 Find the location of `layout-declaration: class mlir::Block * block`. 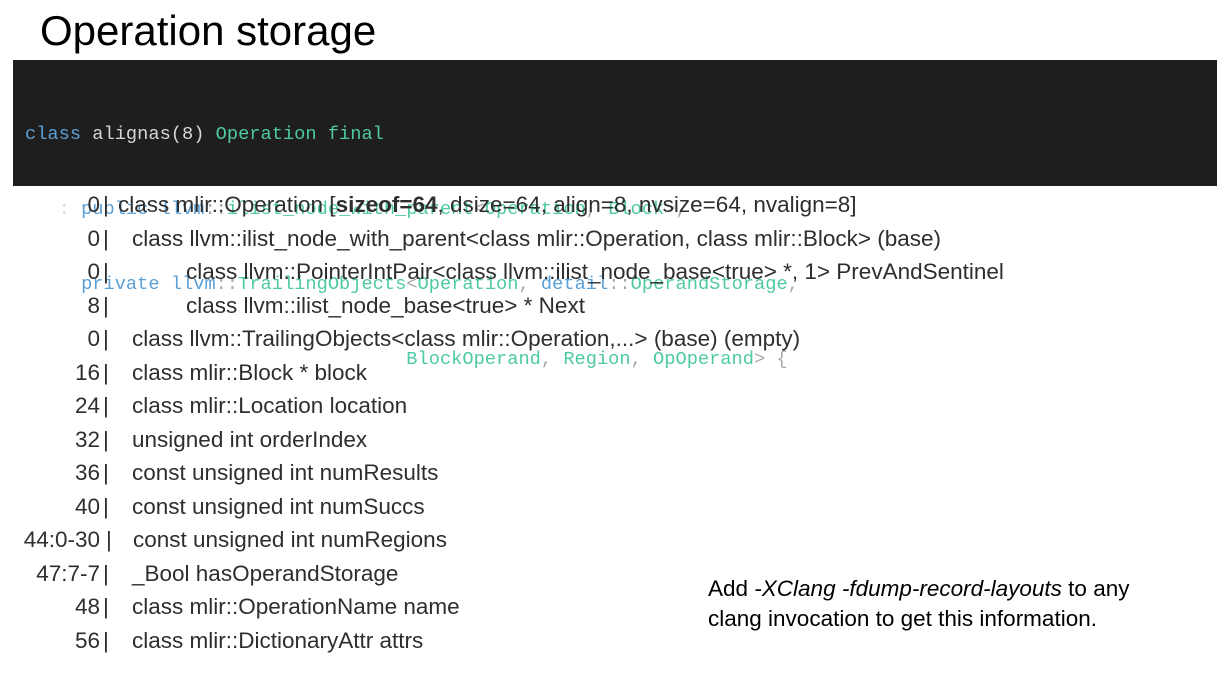

layout-declaration: class mlir::Block * block is located at coordinates (250, 372).